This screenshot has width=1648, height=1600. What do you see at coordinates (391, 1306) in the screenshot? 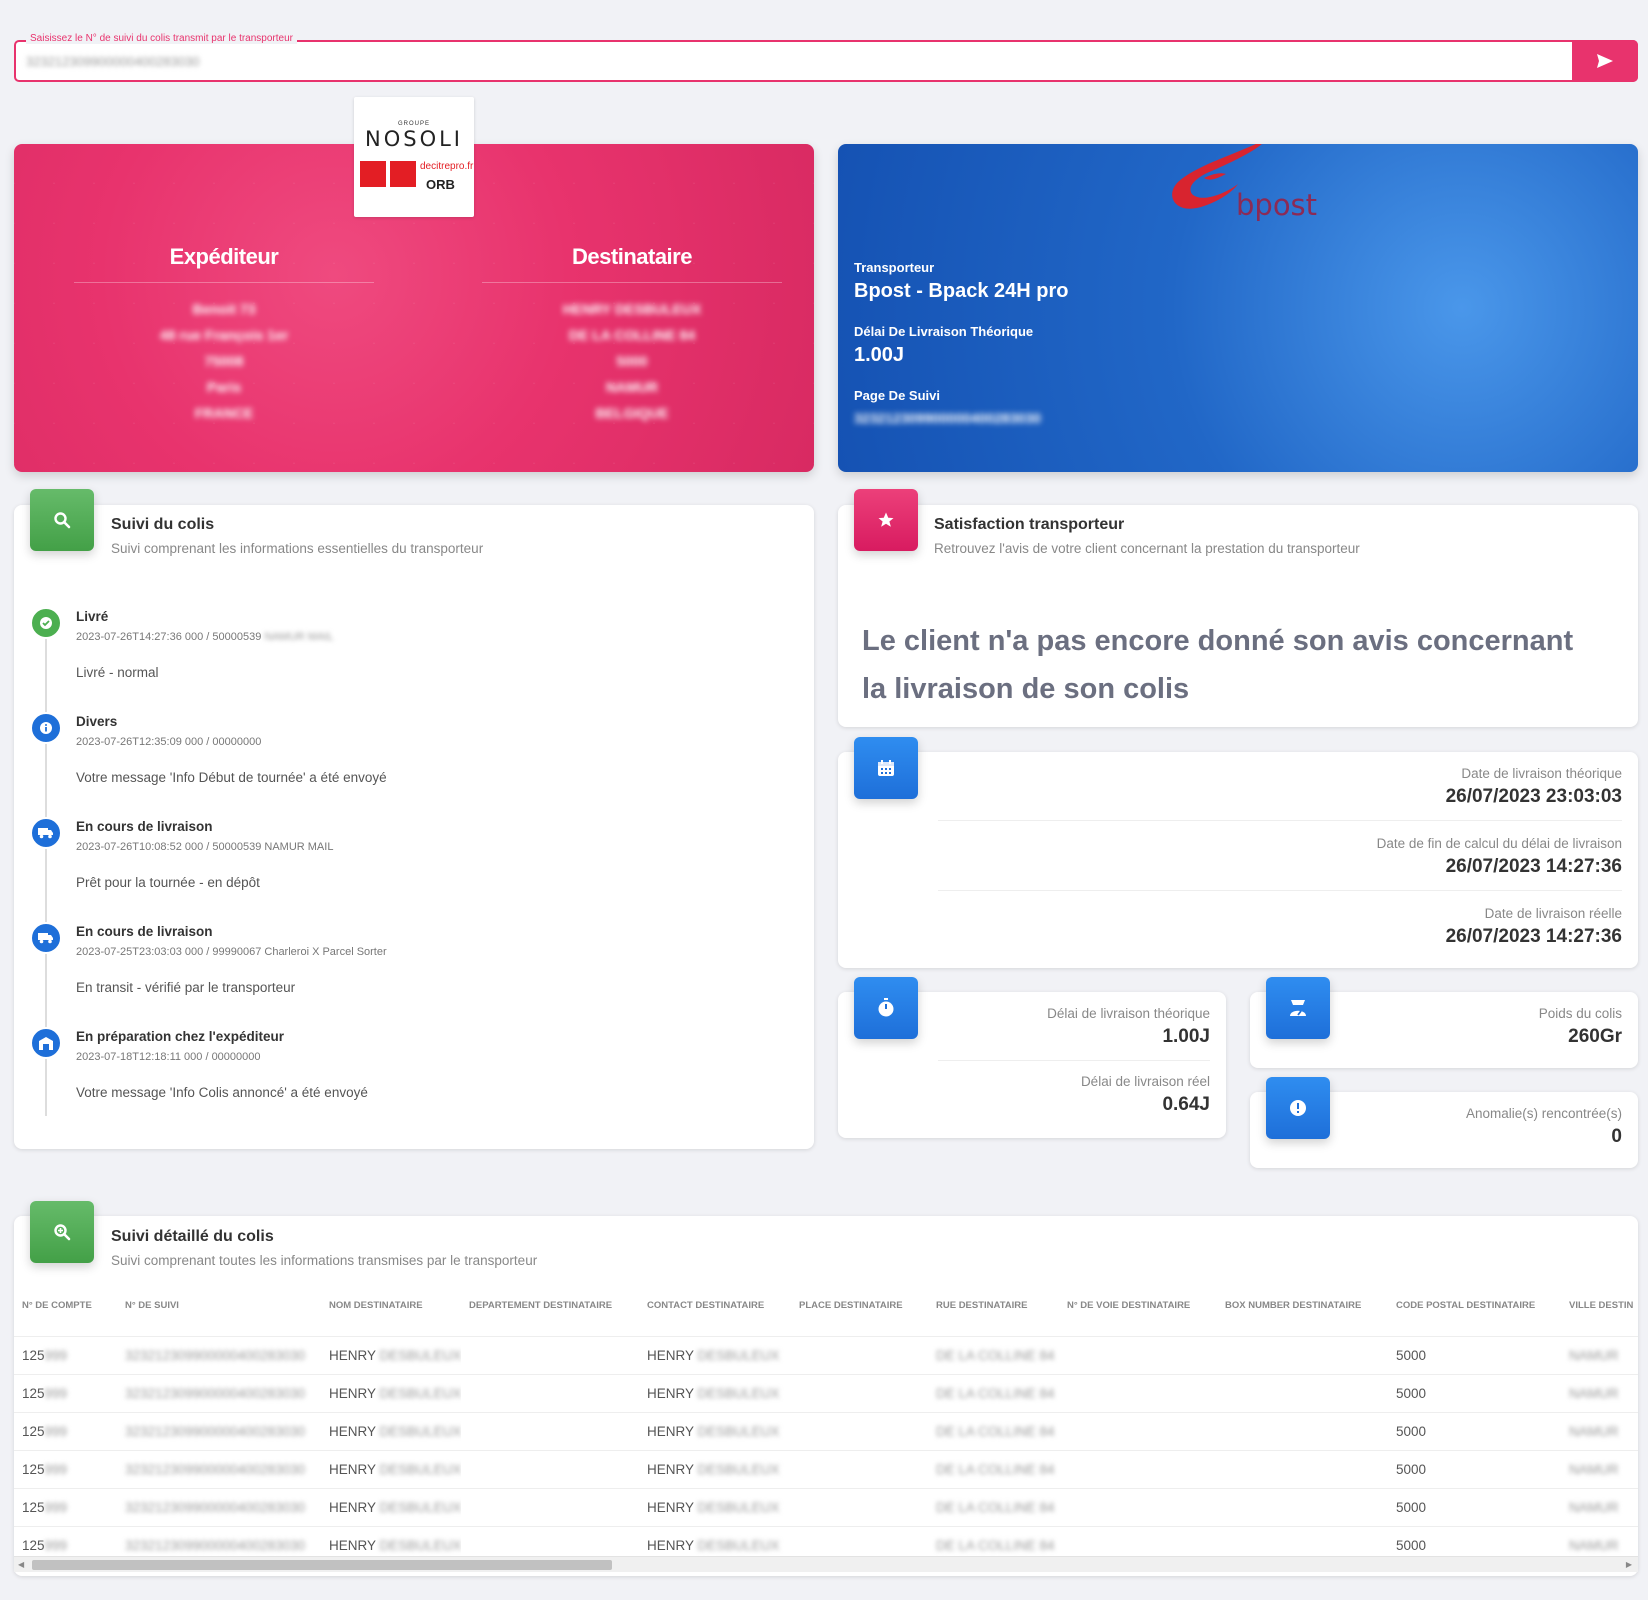
I see `column-header: Nom destinataire` at bounding box center [391, 1306].